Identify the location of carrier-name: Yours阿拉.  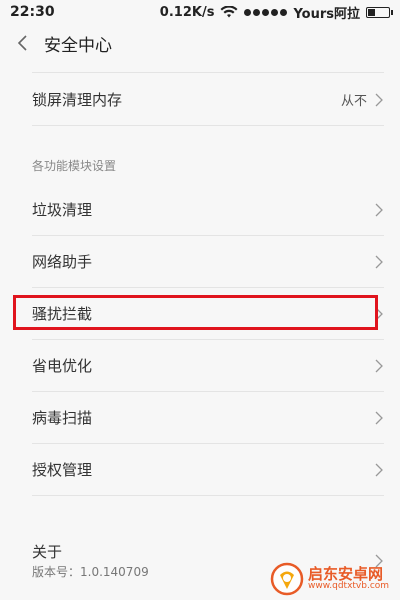
(326, 14).